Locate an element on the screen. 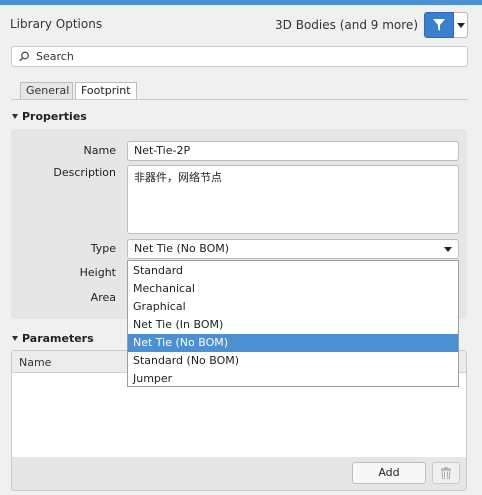 The image size is (482, 495). type-select-value: Net Tie (No BOM) is located at coordinates (182, 248).